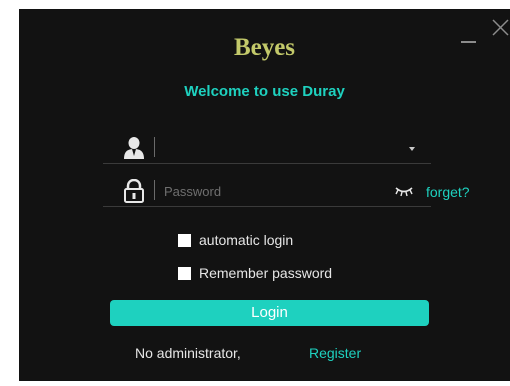  What do you see at coordinates (188, 353) in the screenshot?
I see `no-administrator-text: No administrator,` at bounding box center [188, 353].